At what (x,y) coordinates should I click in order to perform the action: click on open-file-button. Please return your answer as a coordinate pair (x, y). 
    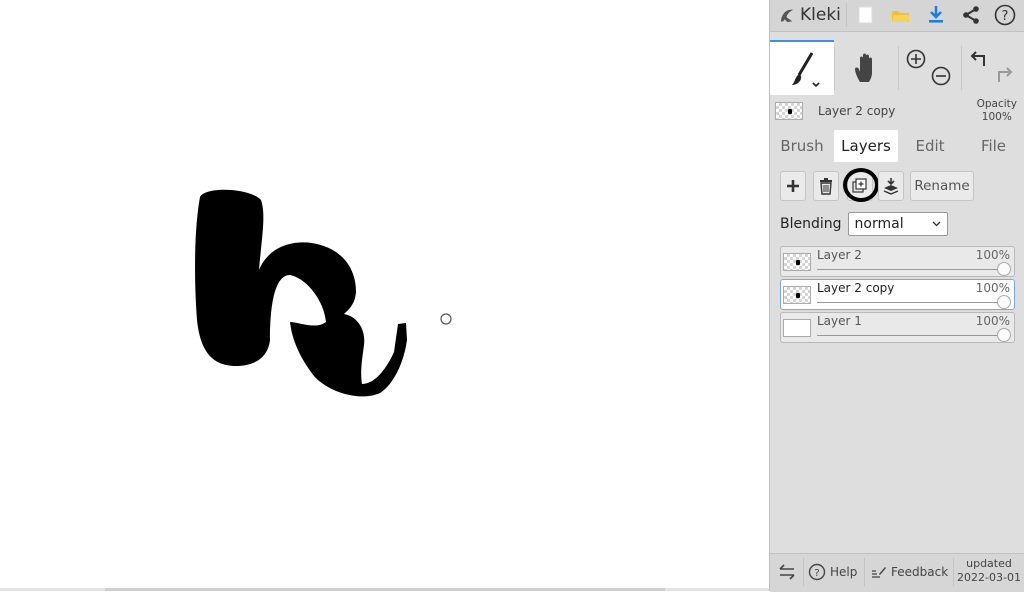
    Looking at the image, I should click on (901, 15).